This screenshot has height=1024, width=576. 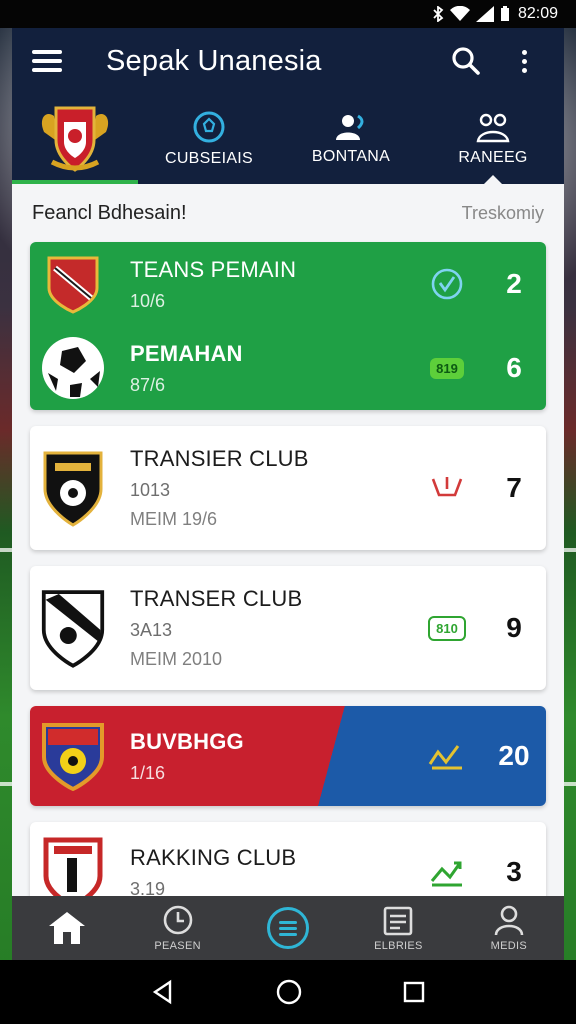 I want to click on status-icons, so click(x=471, y=14).